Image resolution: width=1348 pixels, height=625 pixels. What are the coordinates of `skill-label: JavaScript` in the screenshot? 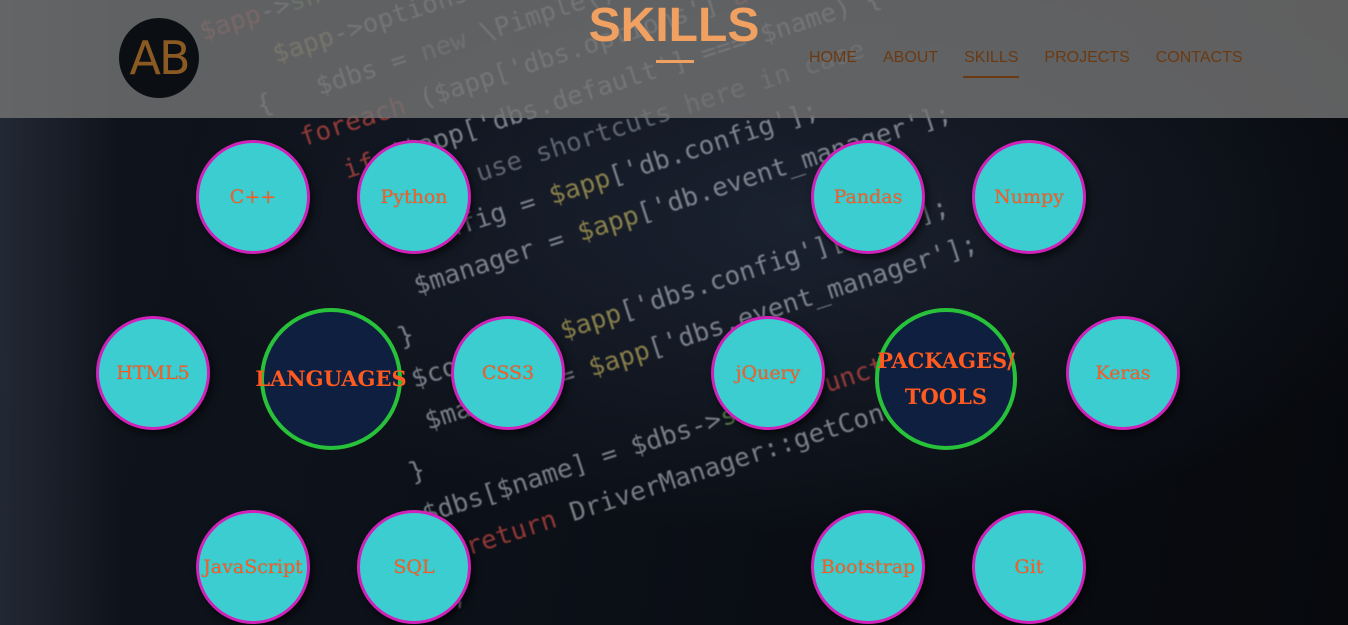 It's located at (253, 567).